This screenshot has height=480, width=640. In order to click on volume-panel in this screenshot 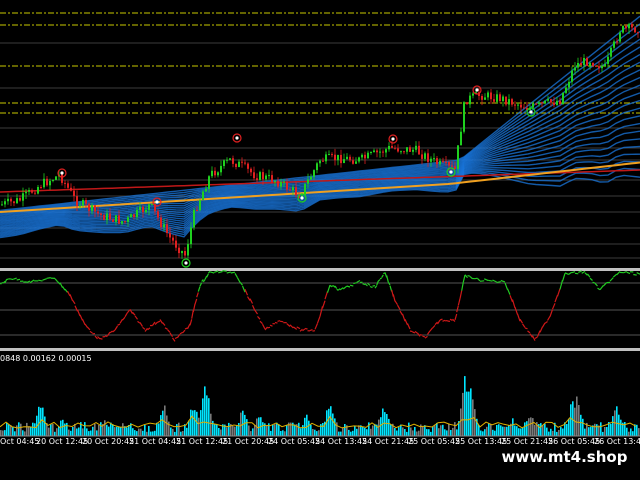, I will do `click(320, 406)`.